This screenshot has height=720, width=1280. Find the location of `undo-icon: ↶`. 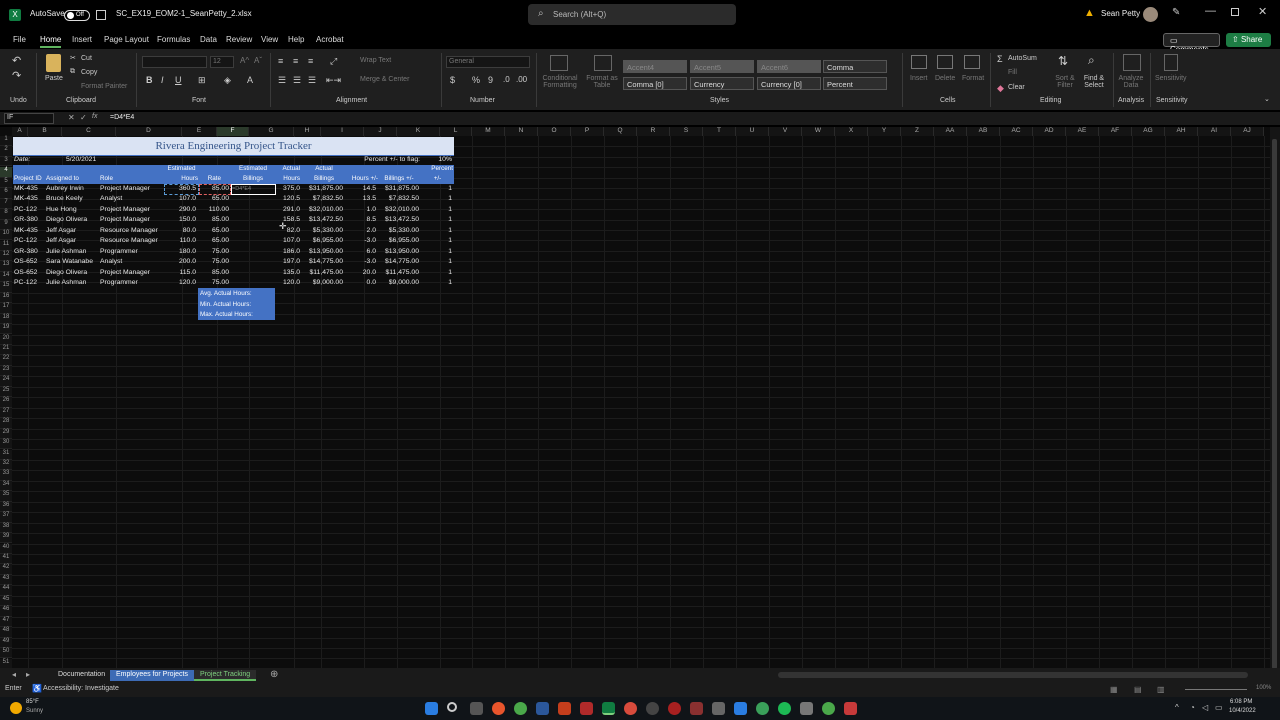

undo-icon: ↶ is located at coordinates (16, 60).